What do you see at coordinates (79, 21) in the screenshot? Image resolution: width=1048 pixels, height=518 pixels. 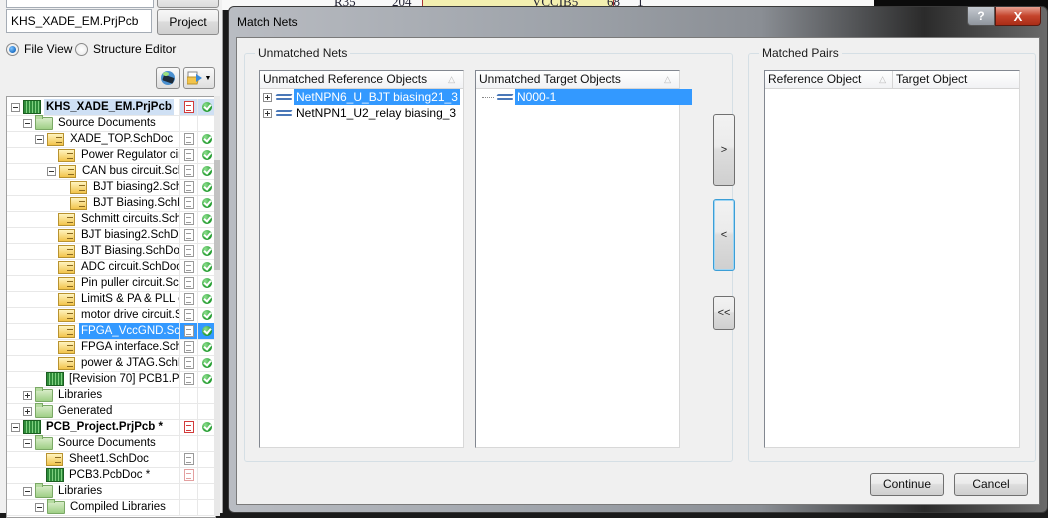 I see `project-field: KHS_XADE_EM.PrjPcb` at bounding box center [79, 21].